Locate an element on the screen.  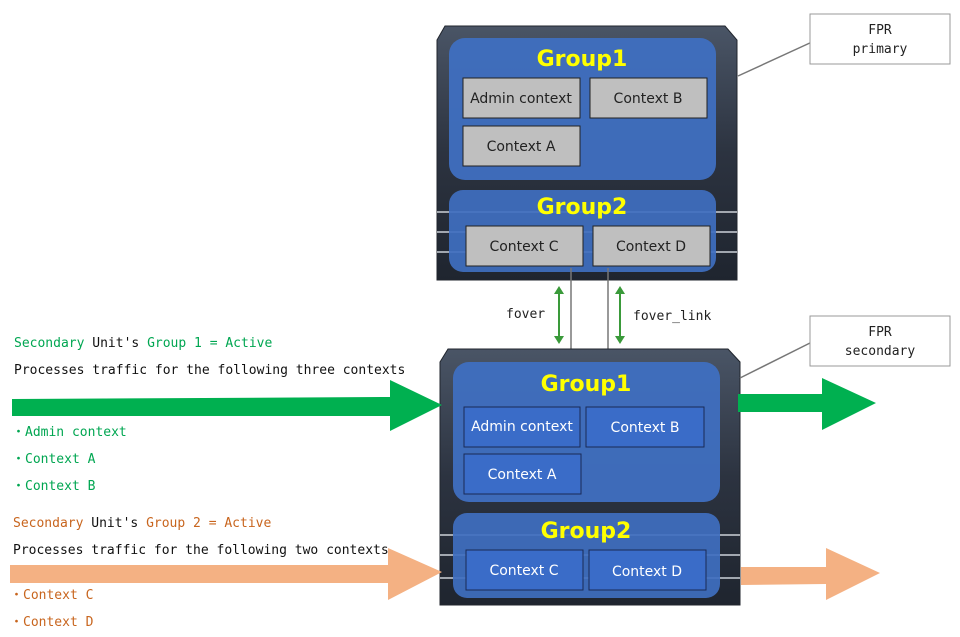
fpr-label-text: secondary is located at coordinates (880, 351).